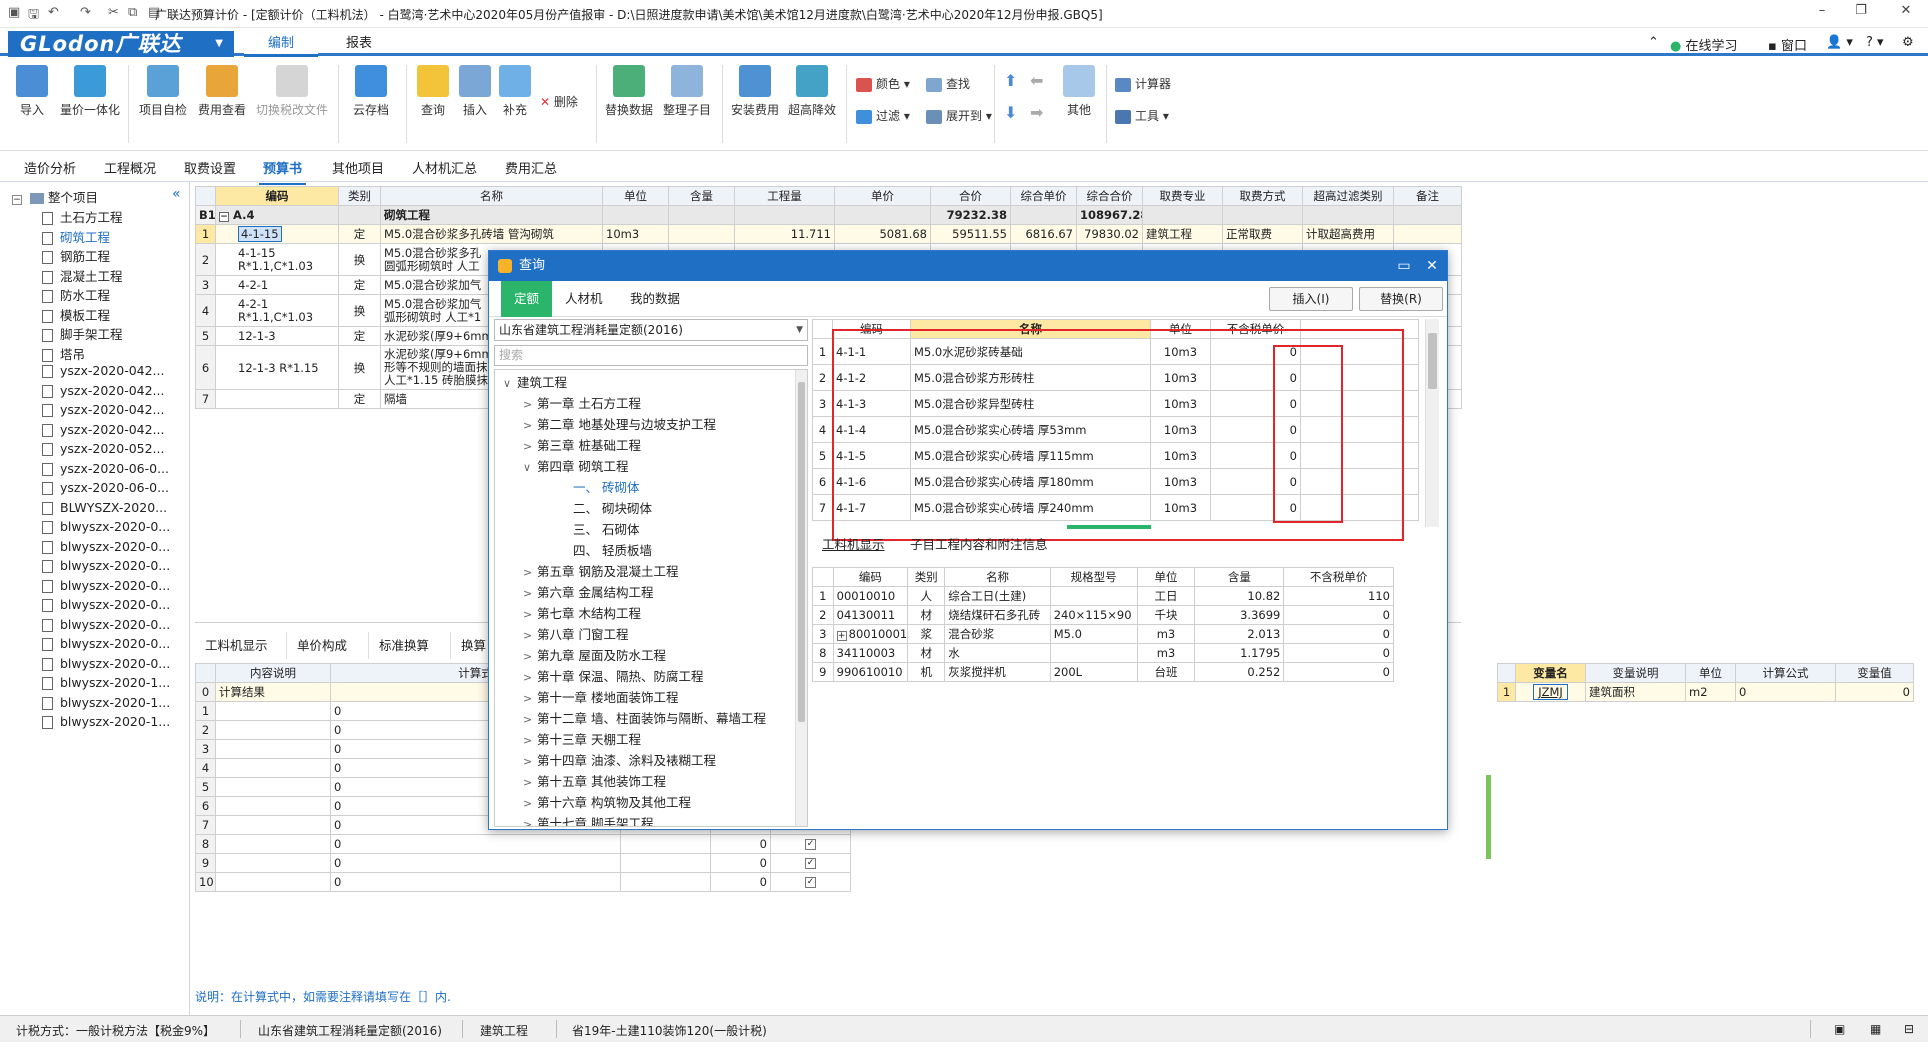 This screenshot has height=1048, width=1928. I want to click on col-content: 含量, so click(701, 196).